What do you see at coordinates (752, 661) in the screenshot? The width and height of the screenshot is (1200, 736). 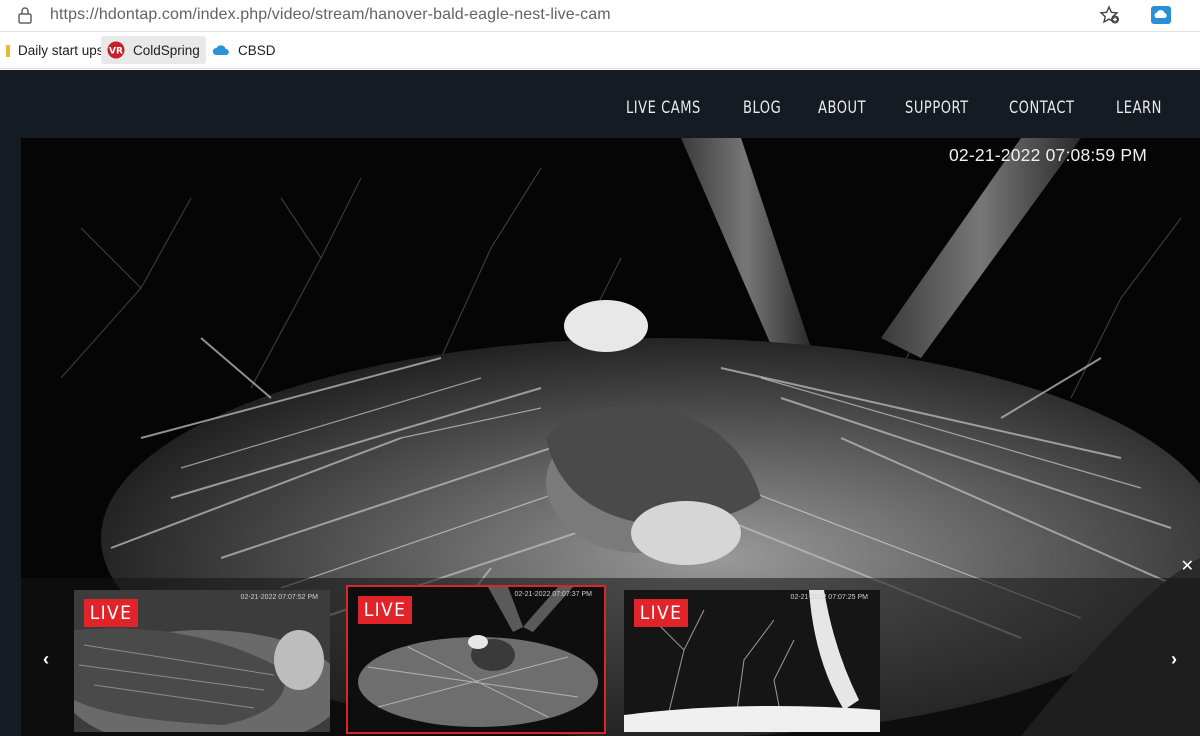 I see `camera-thumbnail: LIVE 02-21-2022 07:07:25 PM` at bounding box center [752, 661].